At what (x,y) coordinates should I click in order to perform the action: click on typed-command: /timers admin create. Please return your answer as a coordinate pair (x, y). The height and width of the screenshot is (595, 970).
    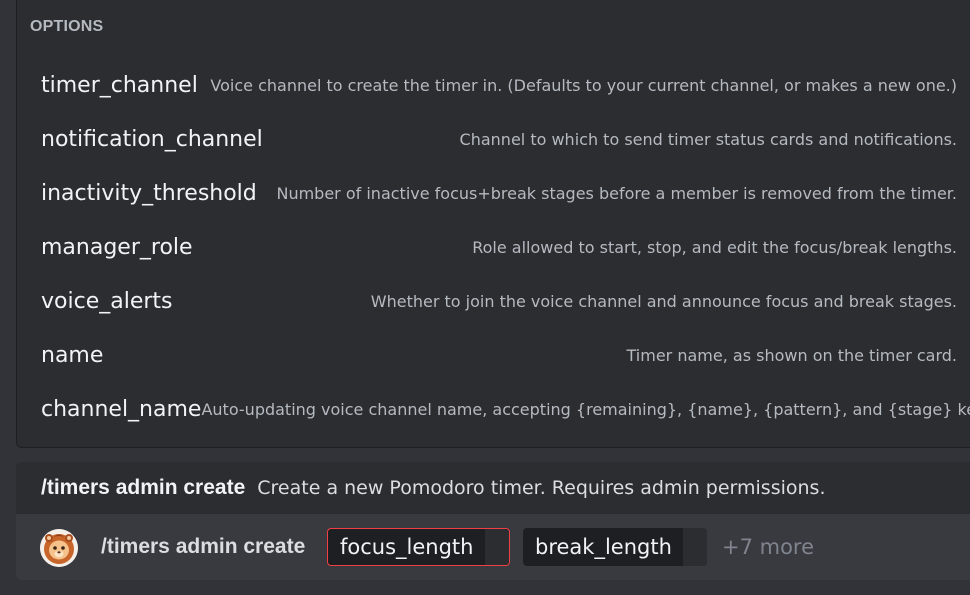
    Looking at the image, I should click on (203, 546).